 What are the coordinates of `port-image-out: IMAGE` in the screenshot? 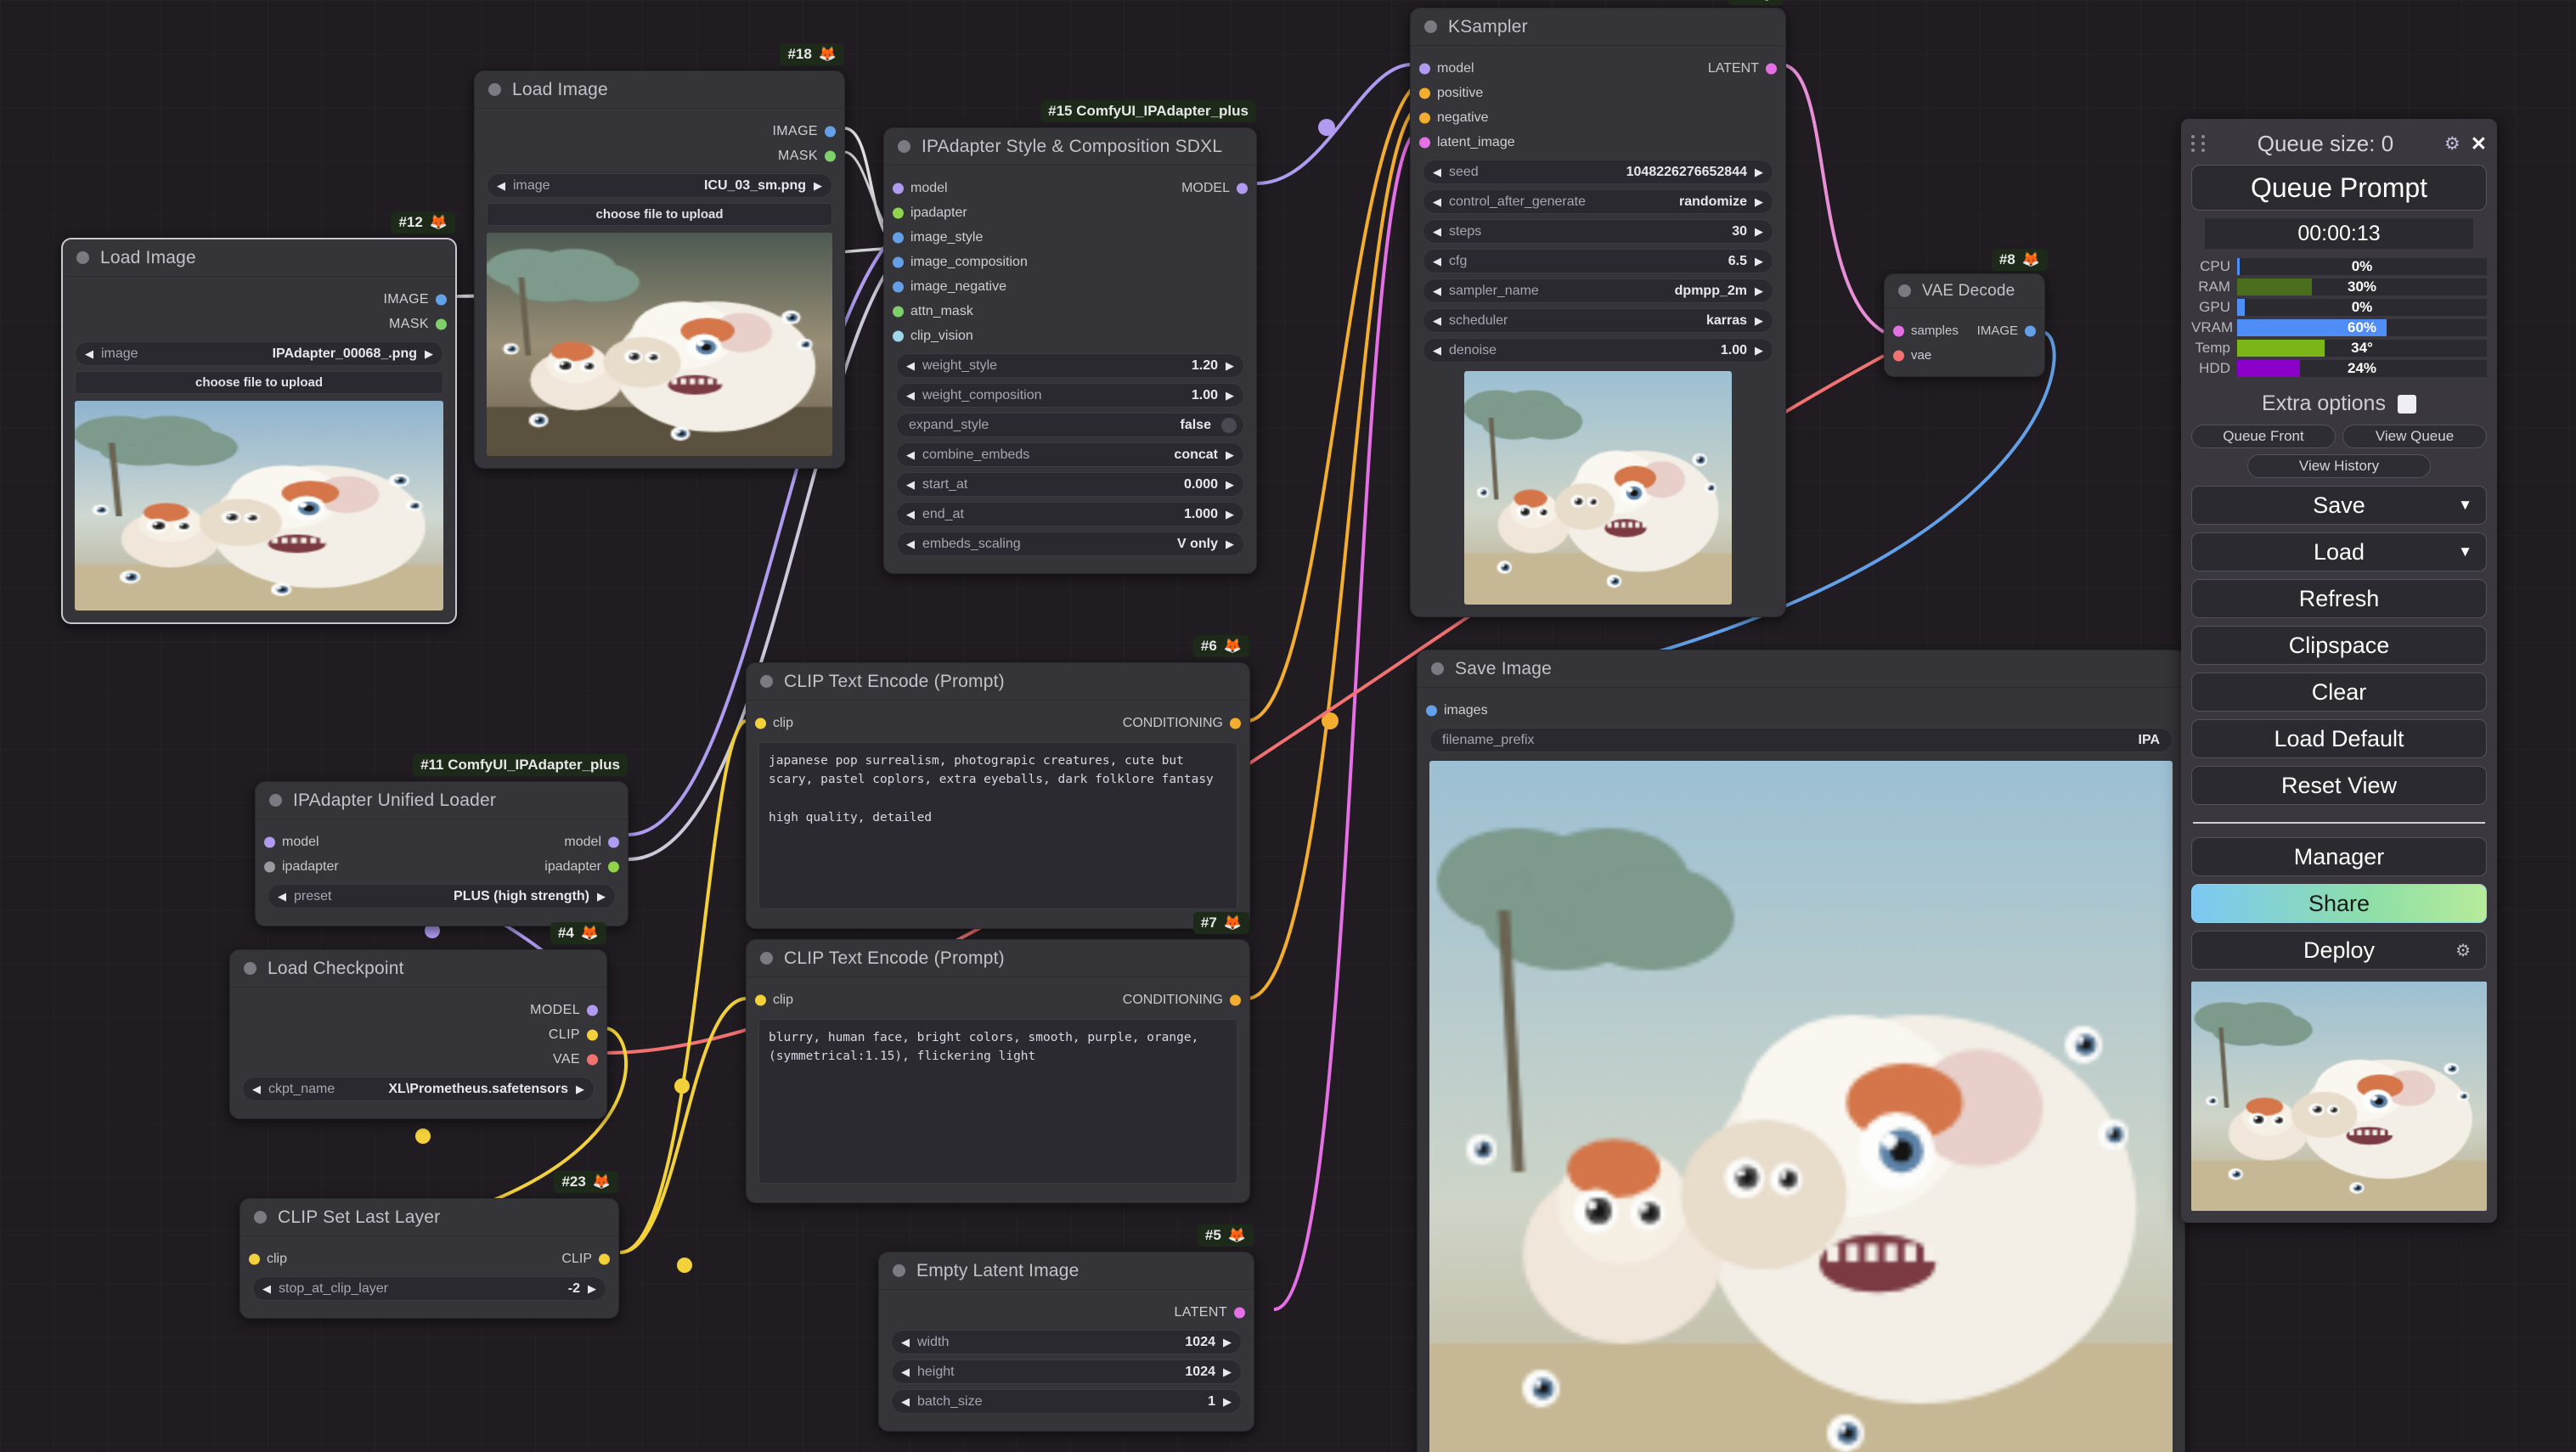 It's located at (659, 131).